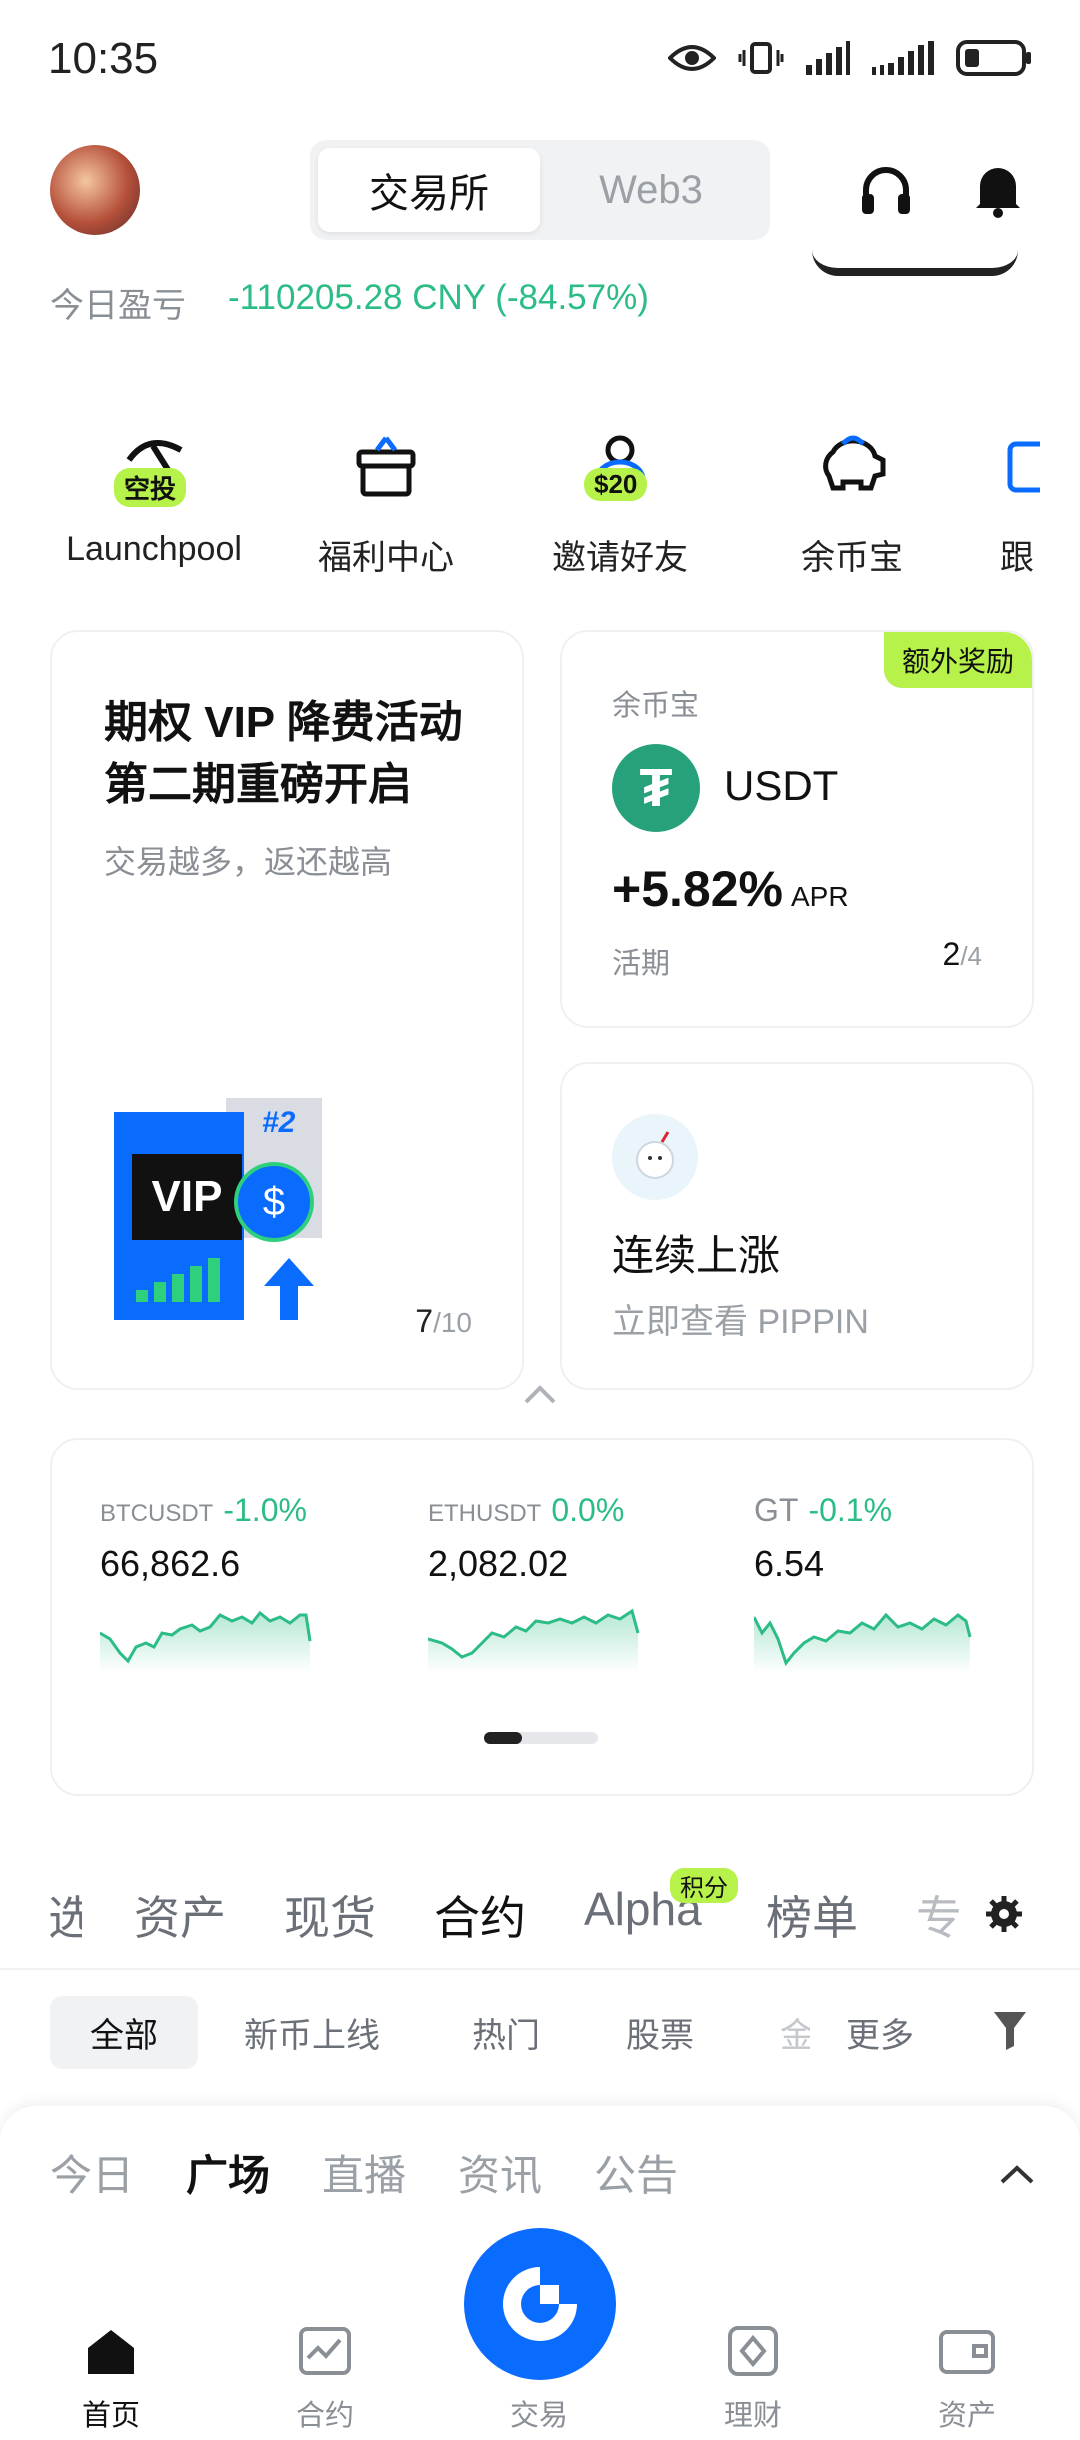 The height and width of the screenshot is (2440, 1080). Describe the element at coordinates (424, 1321) in the screenshot. I see `pager-current: 7` at that location.